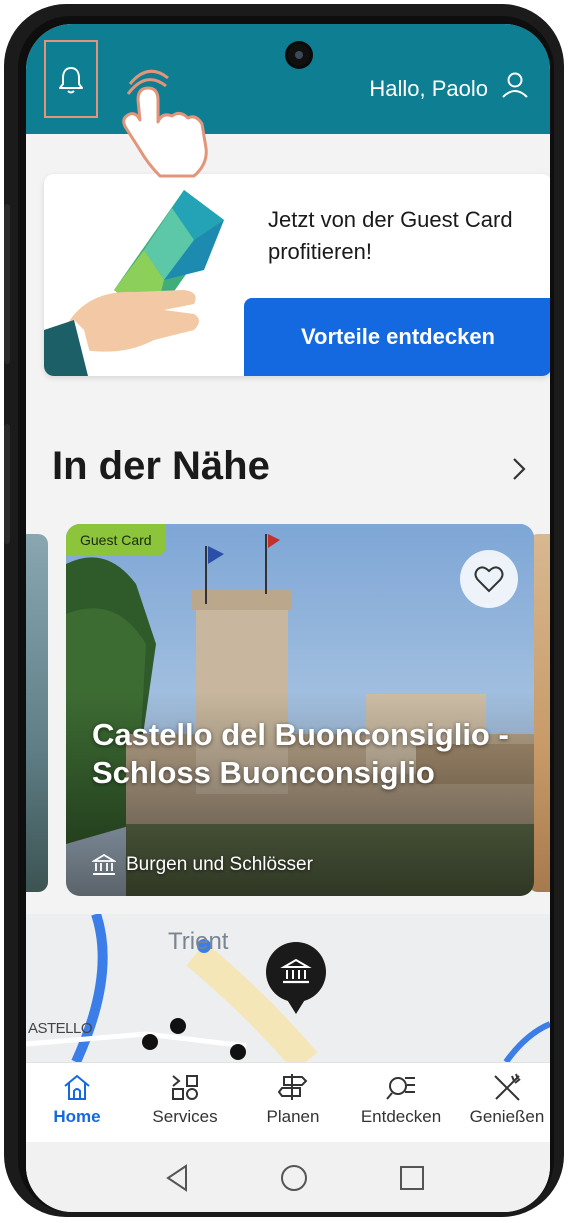 The image size is (572, 1223). I want to click on services-grid-icon, so click(185, 1087).